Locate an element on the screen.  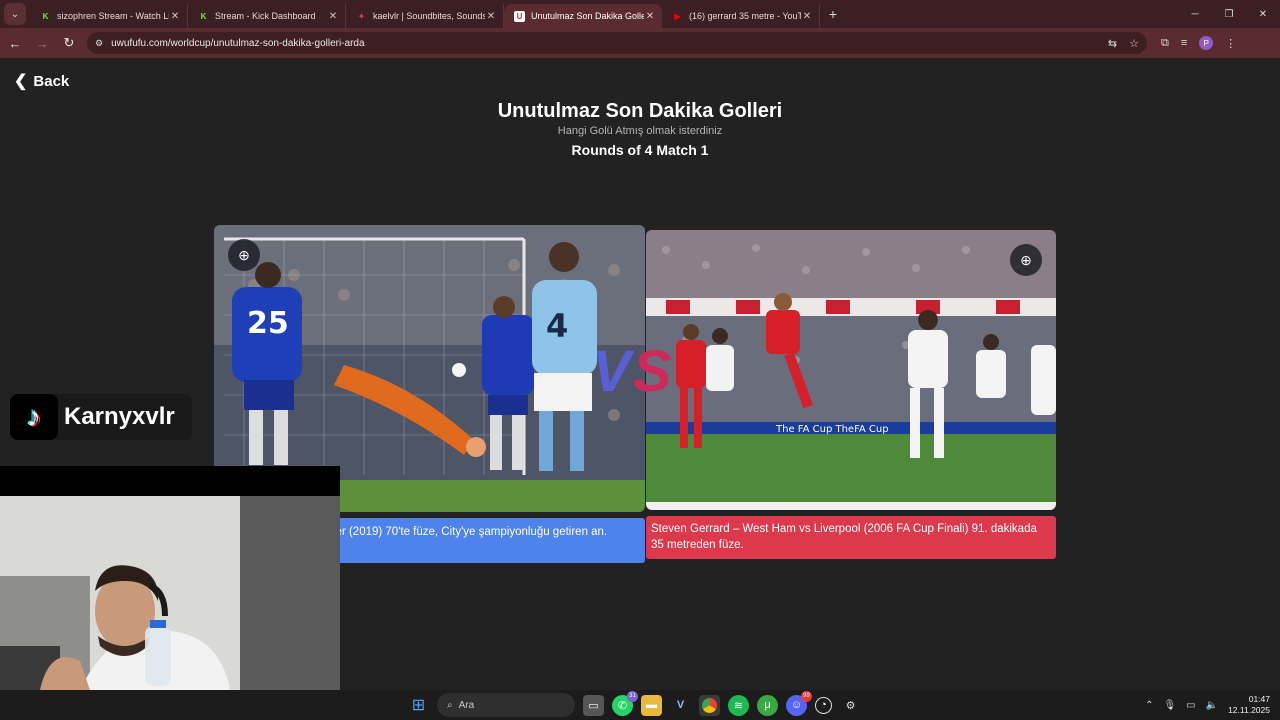
media-control-icon: ≡ is located at coordinates (1184, 43).